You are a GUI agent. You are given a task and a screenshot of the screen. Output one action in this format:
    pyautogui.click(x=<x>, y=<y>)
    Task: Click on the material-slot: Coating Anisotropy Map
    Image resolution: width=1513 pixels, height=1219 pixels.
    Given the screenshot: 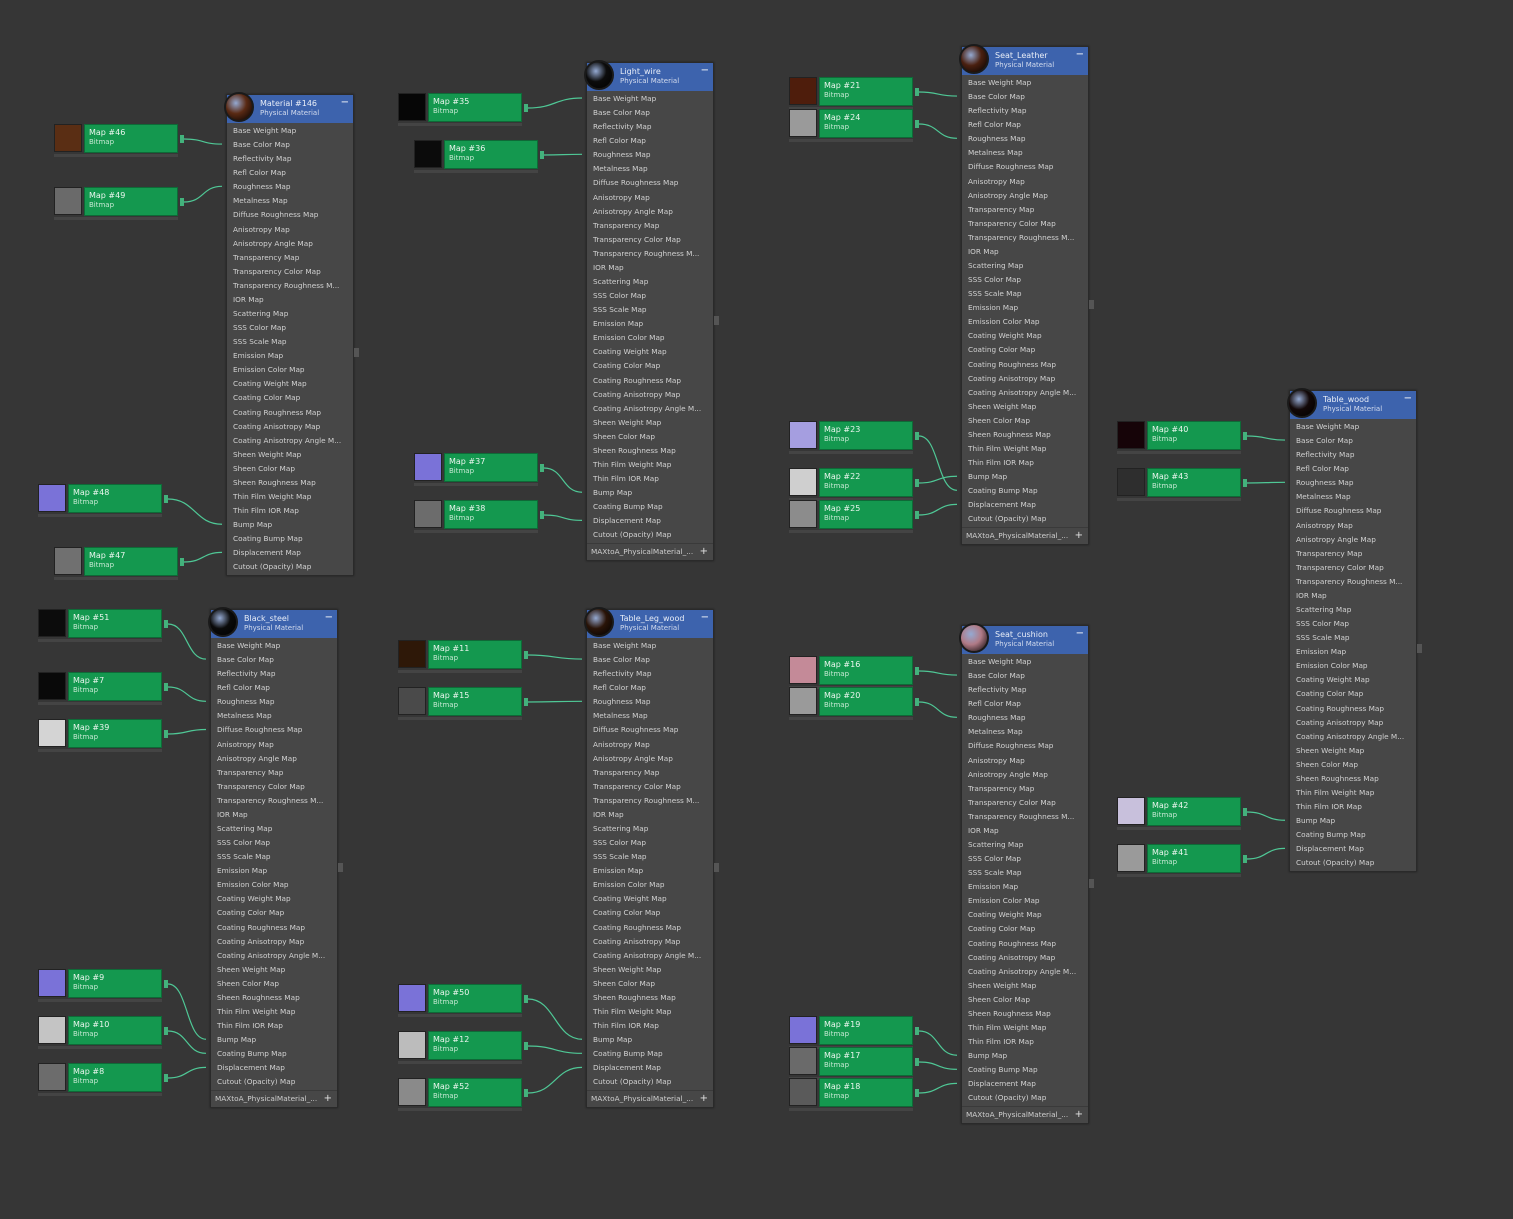 What is the action you would take?
    pyautogui.click(x=650, y=395)
    